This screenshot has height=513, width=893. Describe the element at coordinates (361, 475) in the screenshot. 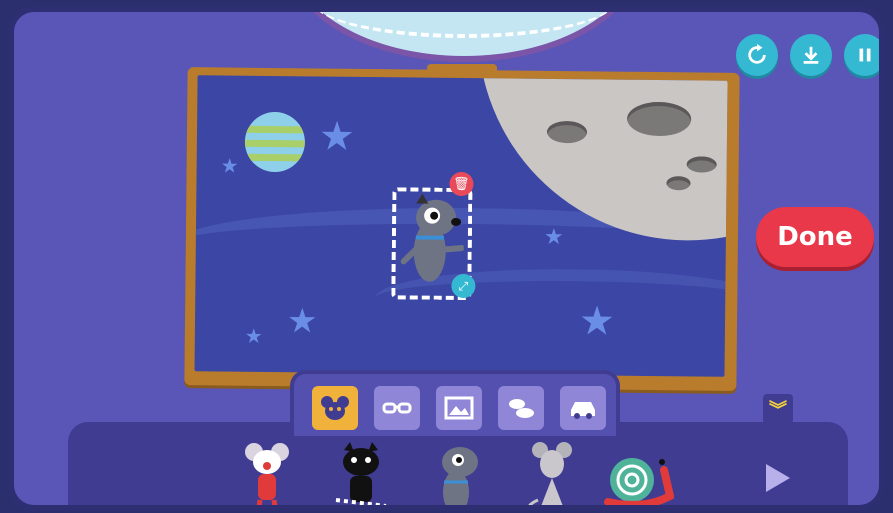

I see `cat-character-icon` at that location.